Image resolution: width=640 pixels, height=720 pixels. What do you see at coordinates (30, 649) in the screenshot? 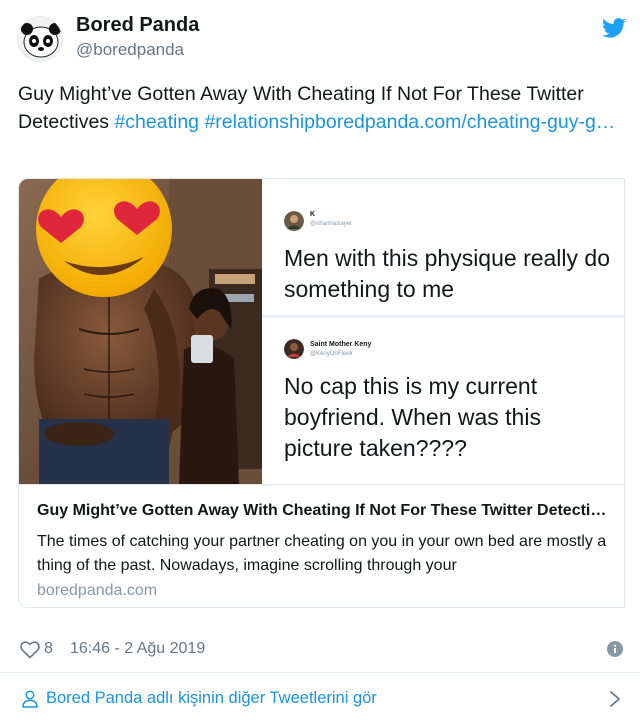
I see `heart-icon` at bounding box center [30, 649].